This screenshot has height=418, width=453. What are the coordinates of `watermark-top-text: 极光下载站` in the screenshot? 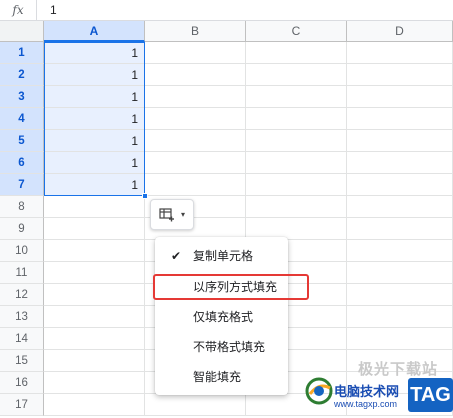 It's located at (398, 369).